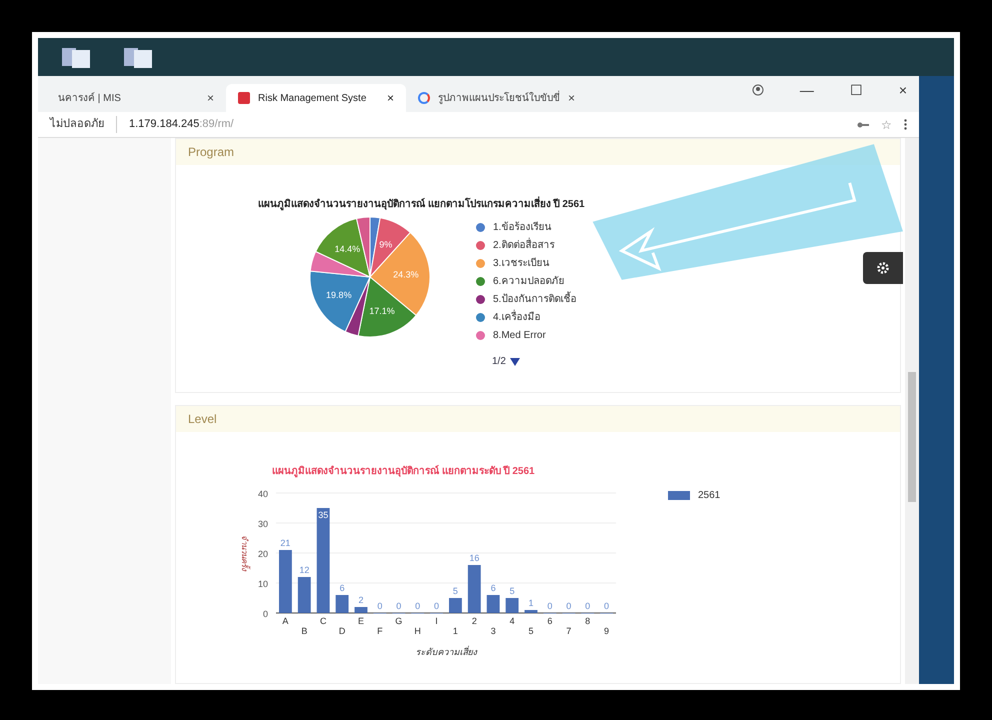 This screenshot has height=720, width=992. I want to click on address-field: 1.179.184.245:89/rm/, so click(480, 124).